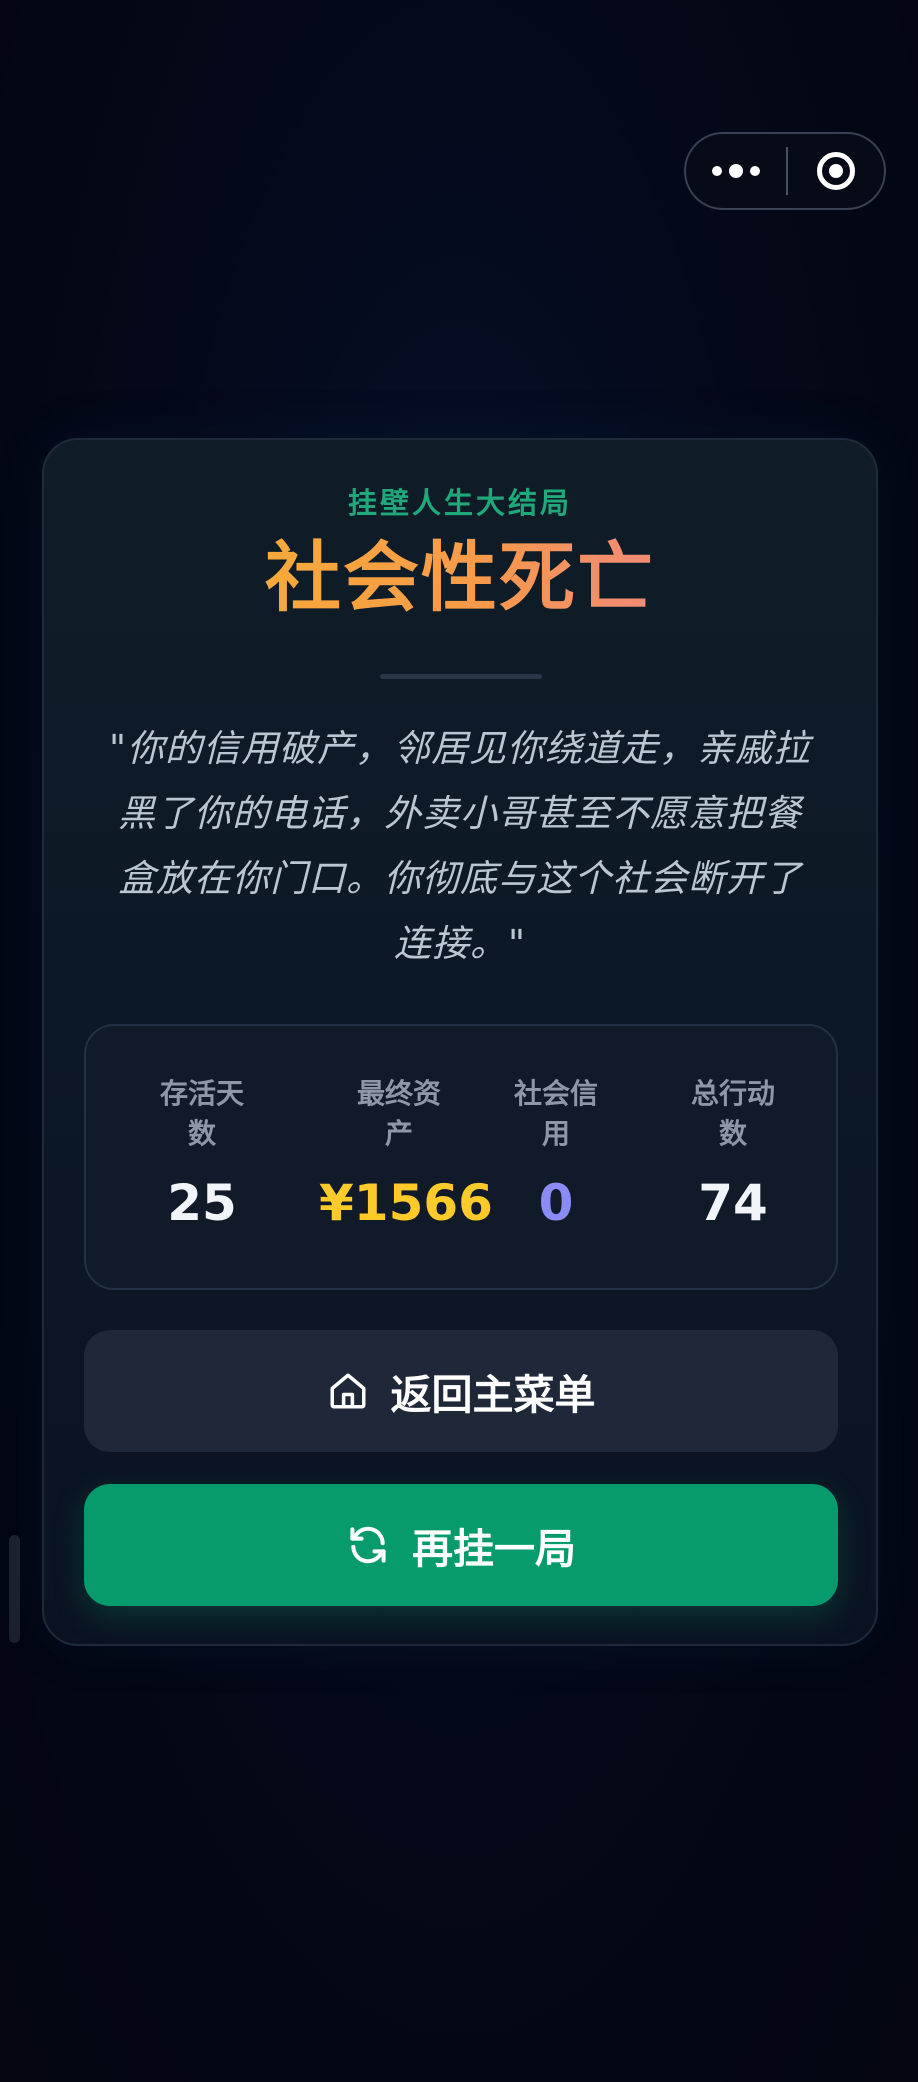 This screenshot has width=918, height=2082. Describe the element at coordinates (348, 1391) in the screenshot. I see `home-icon` at that location.